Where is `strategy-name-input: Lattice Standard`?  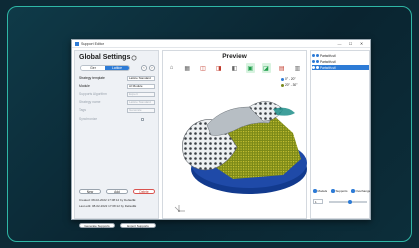
strategy-name-input: Lattice Standard is located at coordinates (141, 102).